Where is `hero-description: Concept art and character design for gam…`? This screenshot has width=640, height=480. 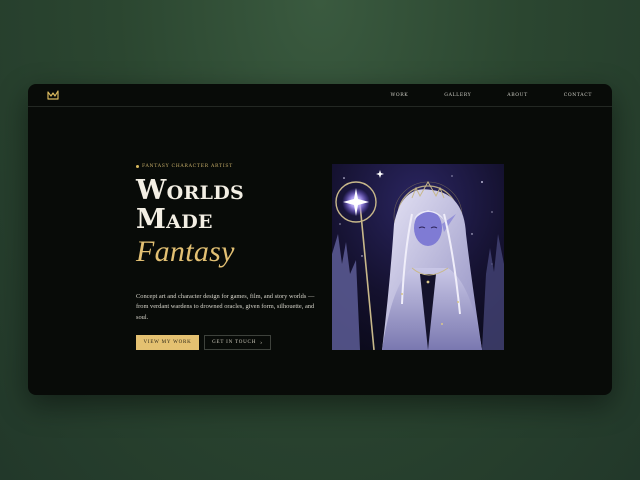 hero-description: Concept art and character design for gam… is located at coordinates (225, 307).